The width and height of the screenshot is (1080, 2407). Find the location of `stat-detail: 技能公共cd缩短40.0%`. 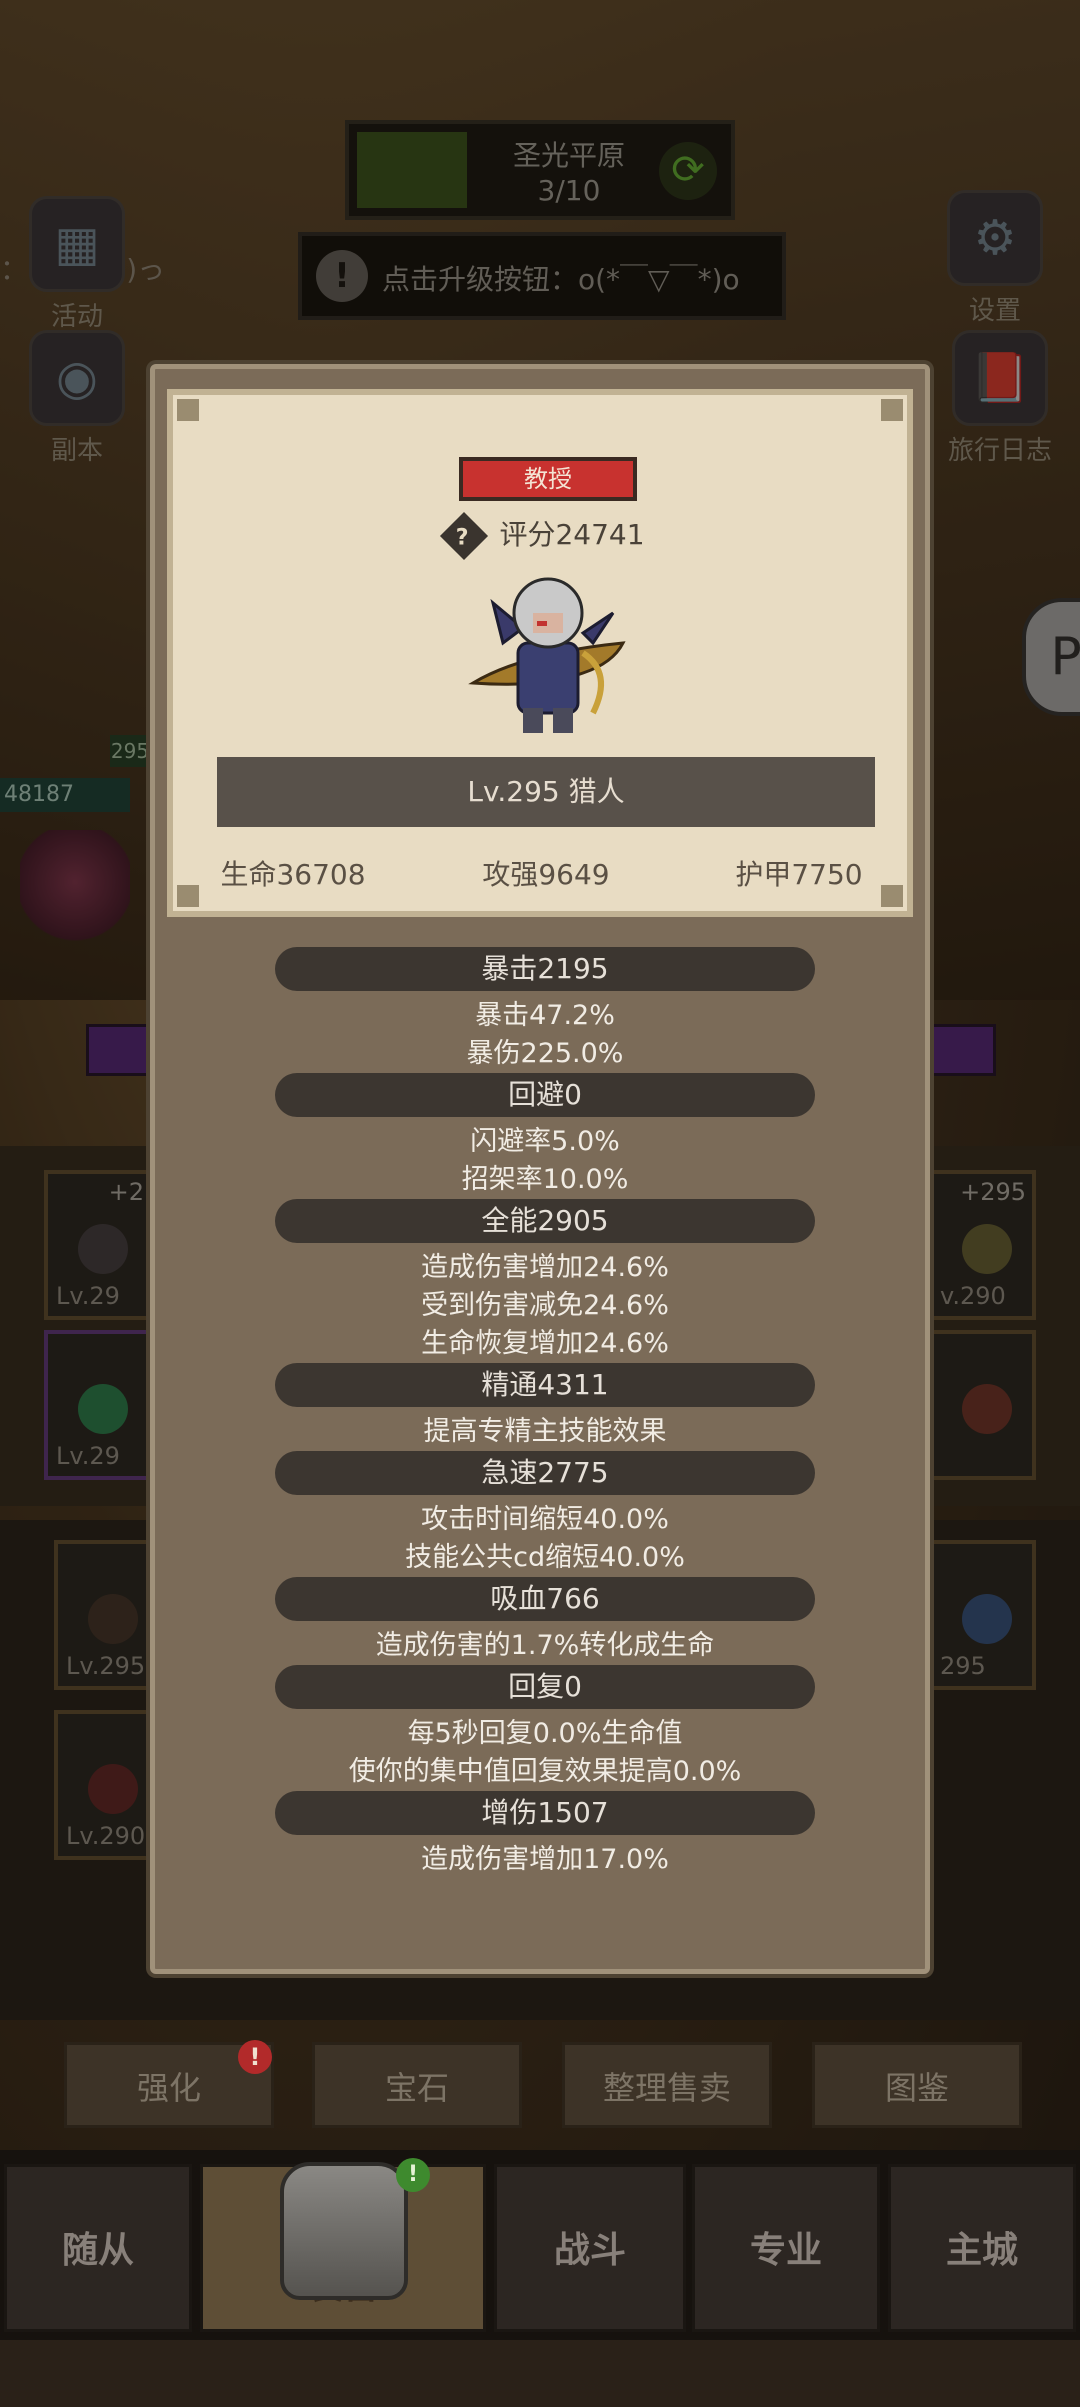

stat-detail: 技能公共cd缩短40.0% is located at coordinates (545, 1557).